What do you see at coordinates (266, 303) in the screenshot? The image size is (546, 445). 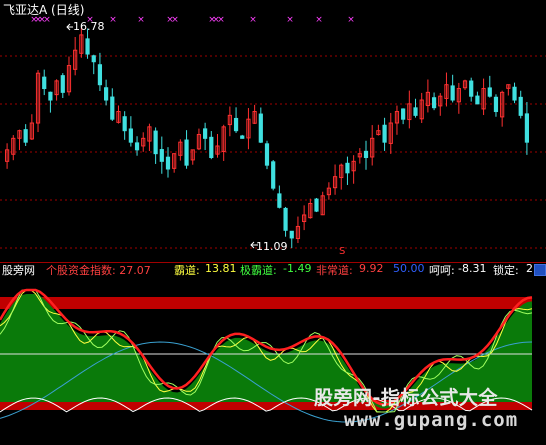 I see `upper-band` at bounding box center [266, 303].